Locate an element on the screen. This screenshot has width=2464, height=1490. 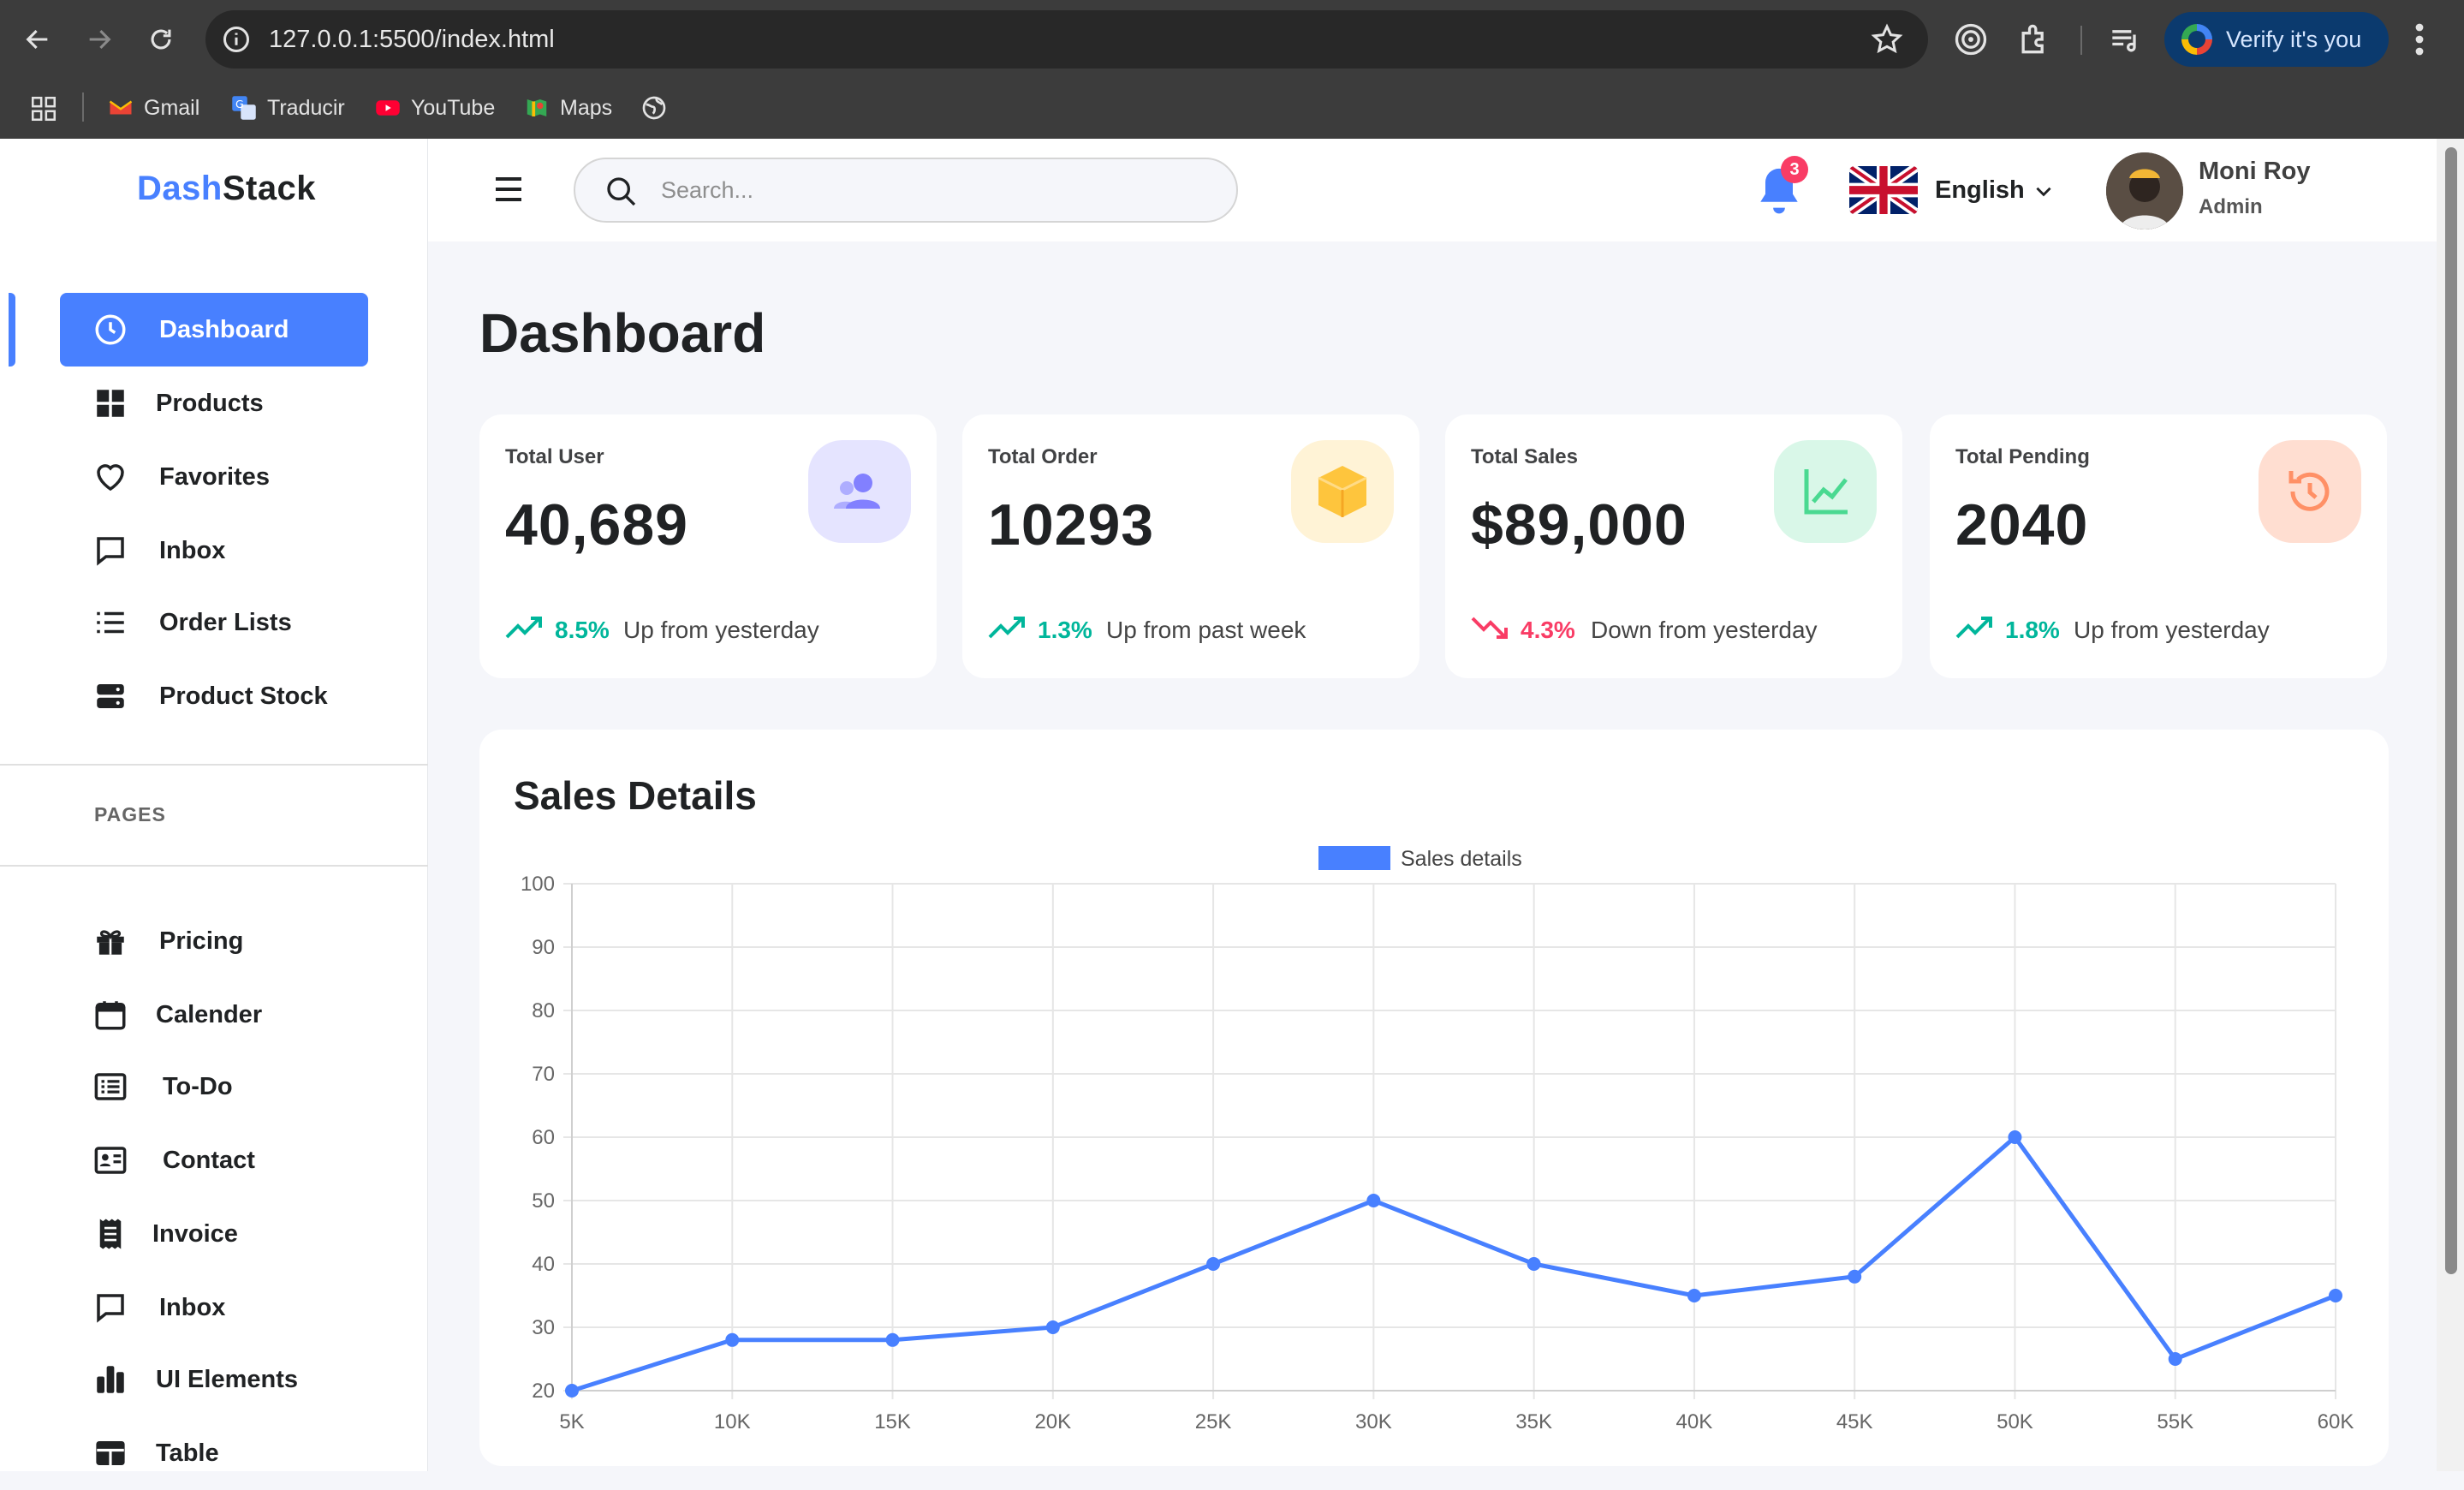
sidebar-item-label: Product Stock is located at coordinates (244, 696).